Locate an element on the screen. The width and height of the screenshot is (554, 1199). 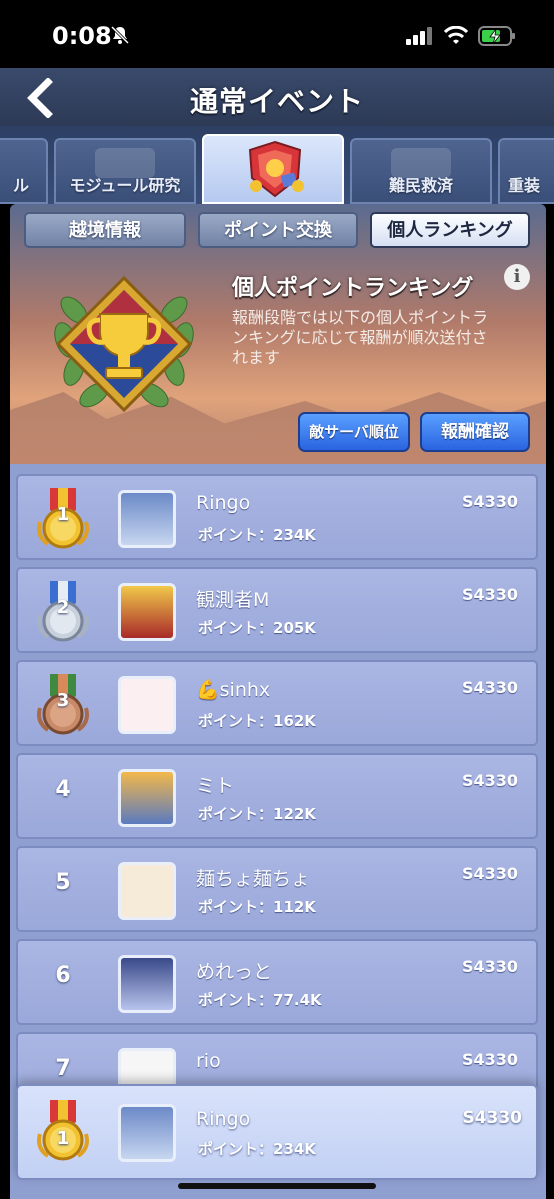
reward-check-button: 報酬確認 is located at coordinates (475, 432).